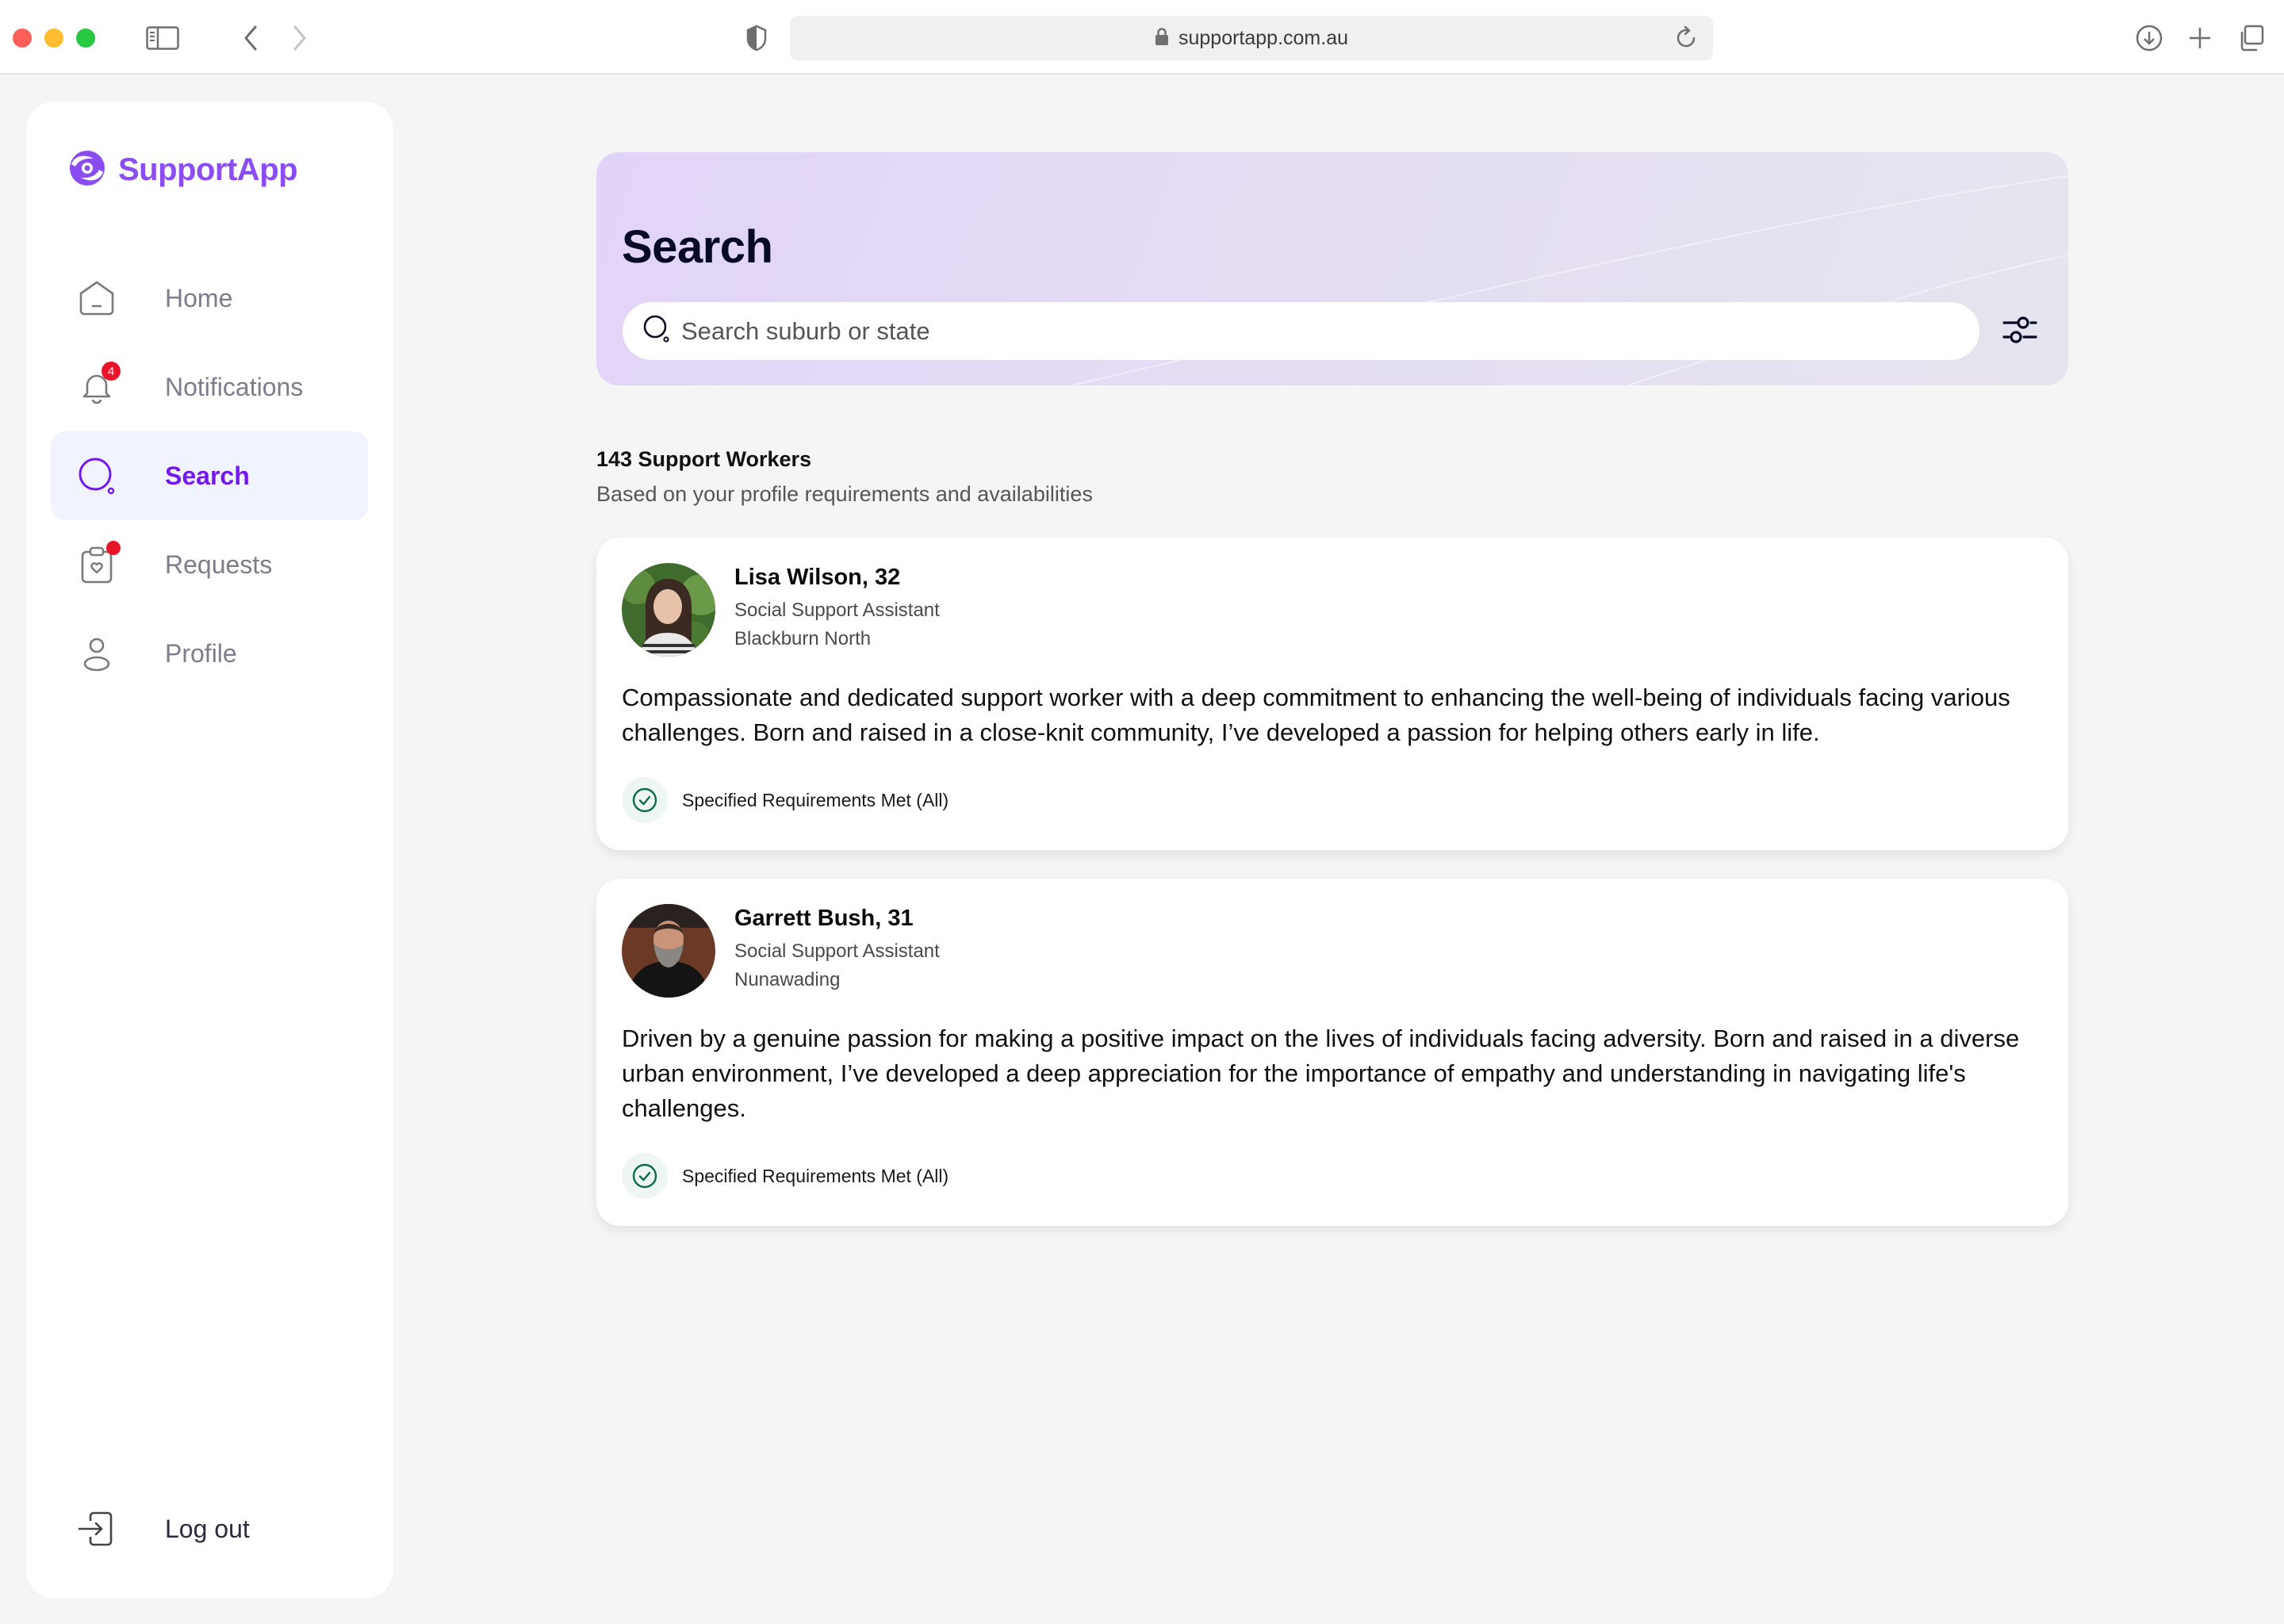  What do you see at coordinates (2200, 38) in the screenshot?
I see `new-tab-icon` at bounding box center [2200, 38].